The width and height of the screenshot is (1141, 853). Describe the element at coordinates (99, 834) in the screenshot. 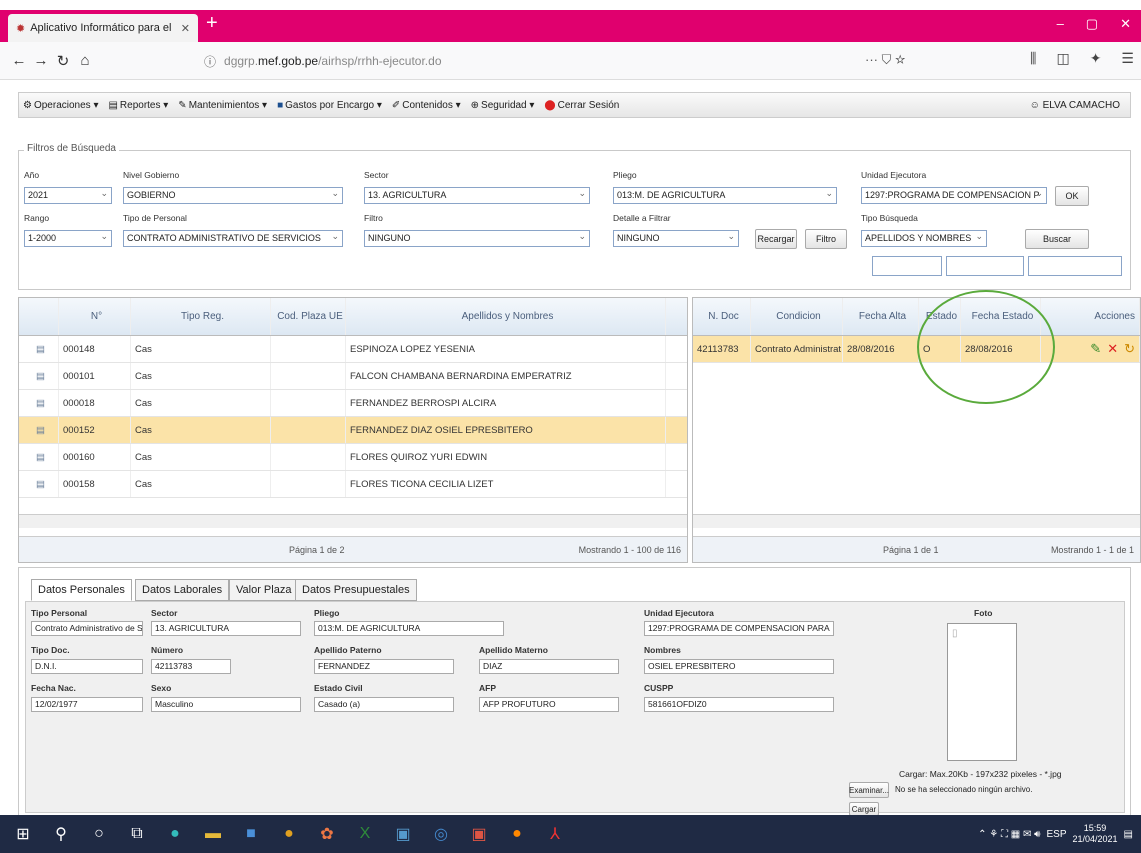

I see `cortana-icon: ○` at that location.